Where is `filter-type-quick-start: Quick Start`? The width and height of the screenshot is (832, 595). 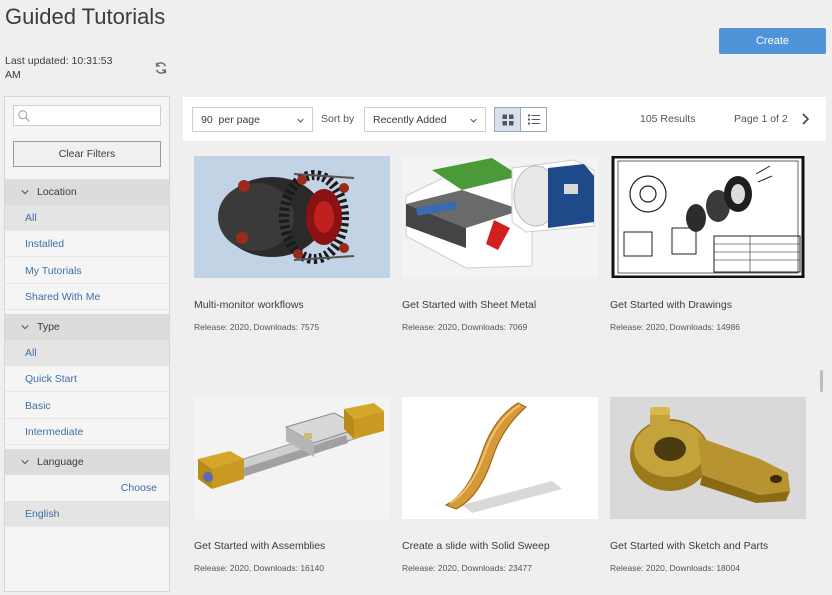
filter-type-quick-start: Quick Start is located at coordinates (87, 379).